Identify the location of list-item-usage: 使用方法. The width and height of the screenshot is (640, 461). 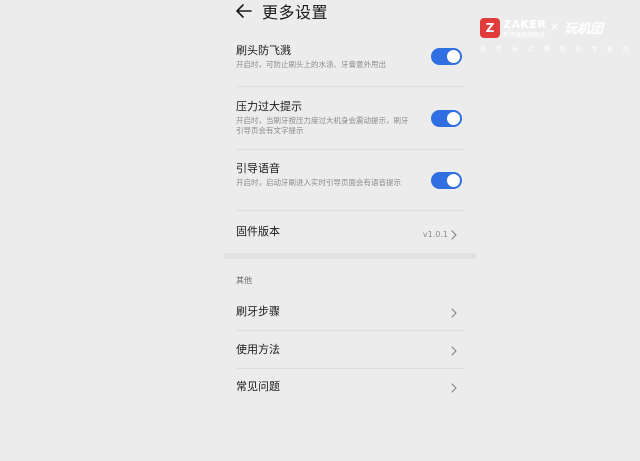
(350, 351).